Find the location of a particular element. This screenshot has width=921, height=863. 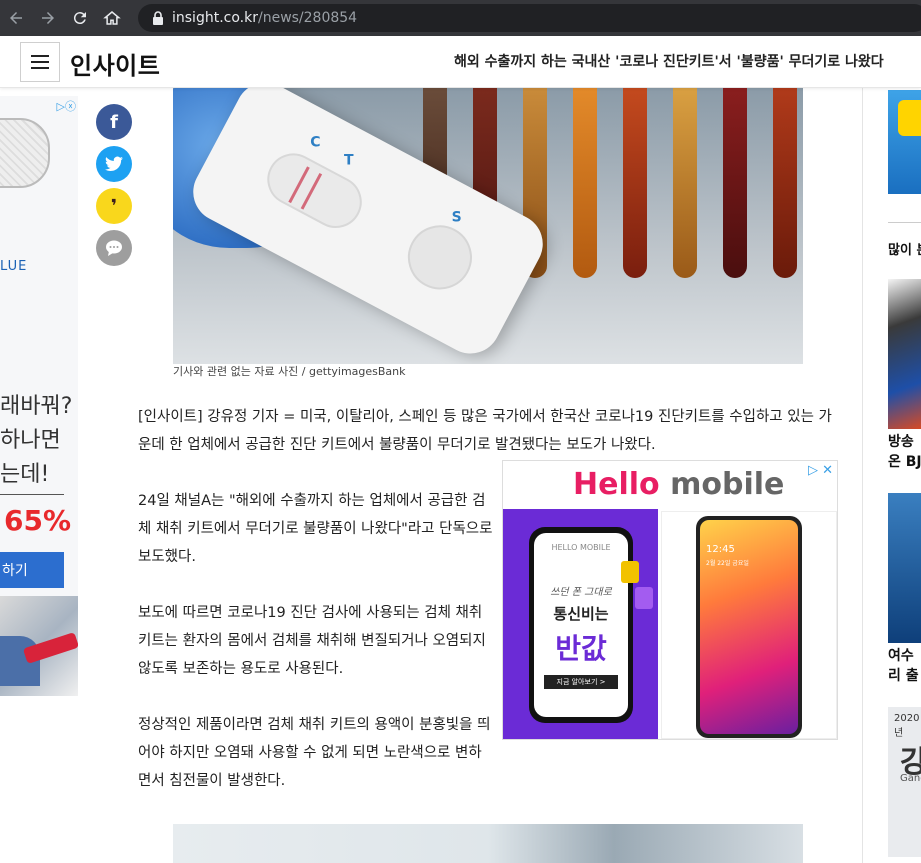

ad-photo is located at coordinates (39, 646).